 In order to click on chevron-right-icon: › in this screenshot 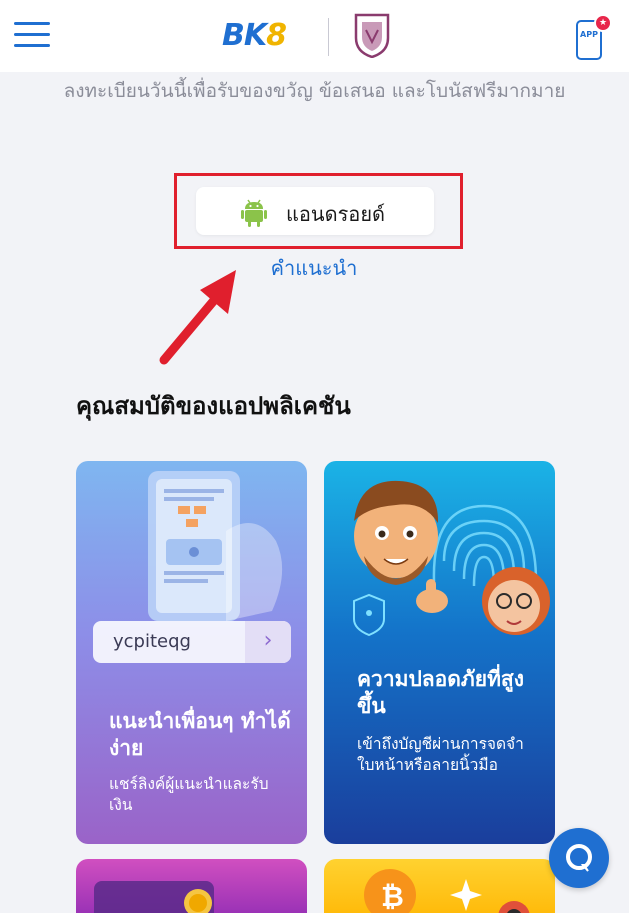, I will do `click(268, 642)`.